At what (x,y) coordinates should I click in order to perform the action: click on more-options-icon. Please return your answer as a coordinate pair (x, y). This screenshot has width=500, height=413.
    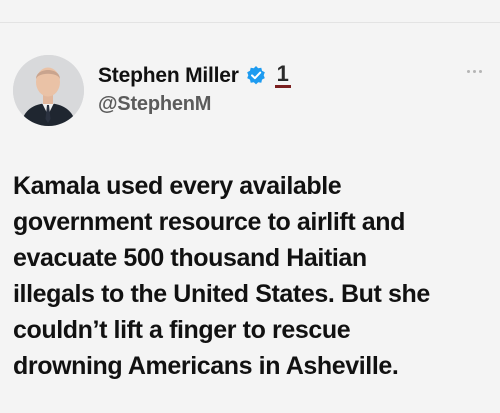
    Looking at the image, I should click on (478, 71).